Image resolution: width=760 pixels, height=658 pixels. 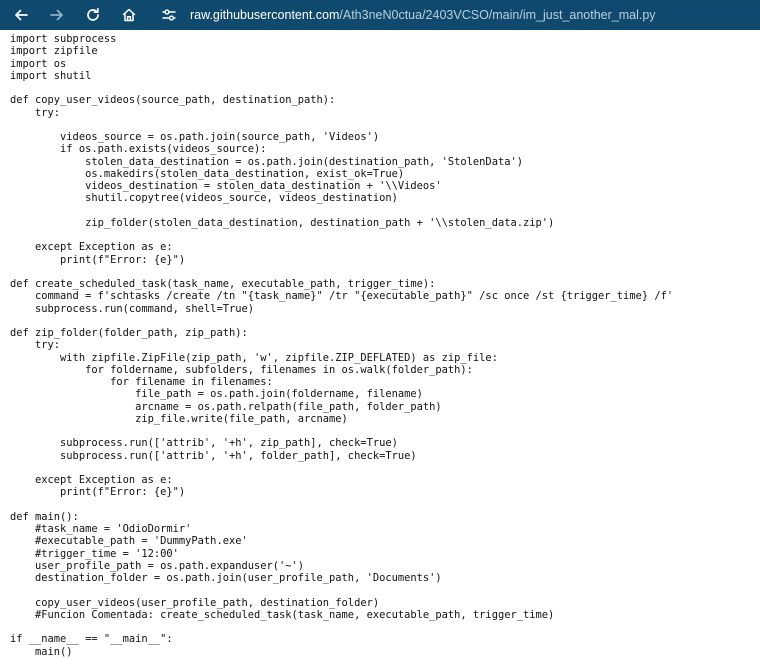 I want to click on home-icon, so click(x=129, y=15).